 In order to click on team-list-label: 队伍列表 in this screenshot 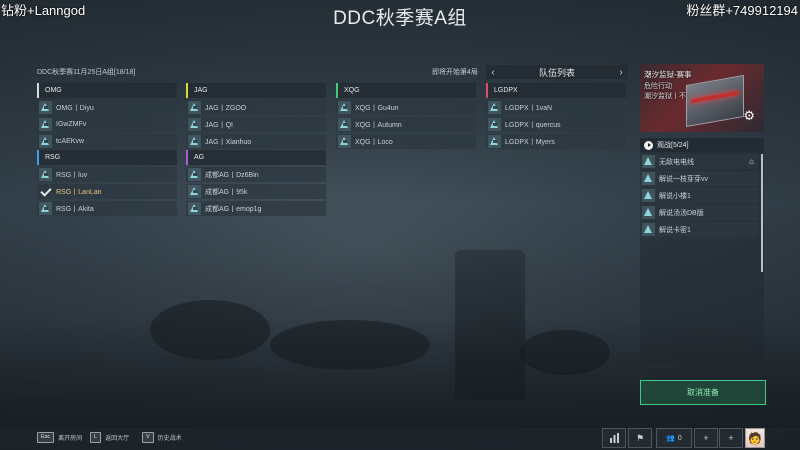, I will do `click(556, 72)`.